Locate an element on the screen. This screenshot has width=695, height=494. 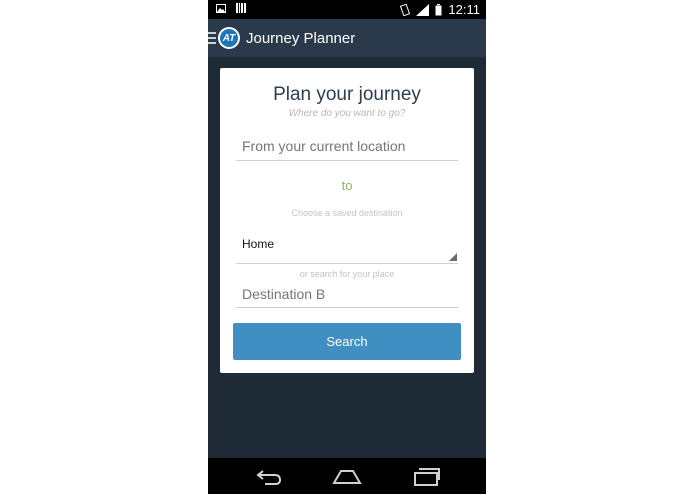
destination-field is located at coordinates (350, 297).